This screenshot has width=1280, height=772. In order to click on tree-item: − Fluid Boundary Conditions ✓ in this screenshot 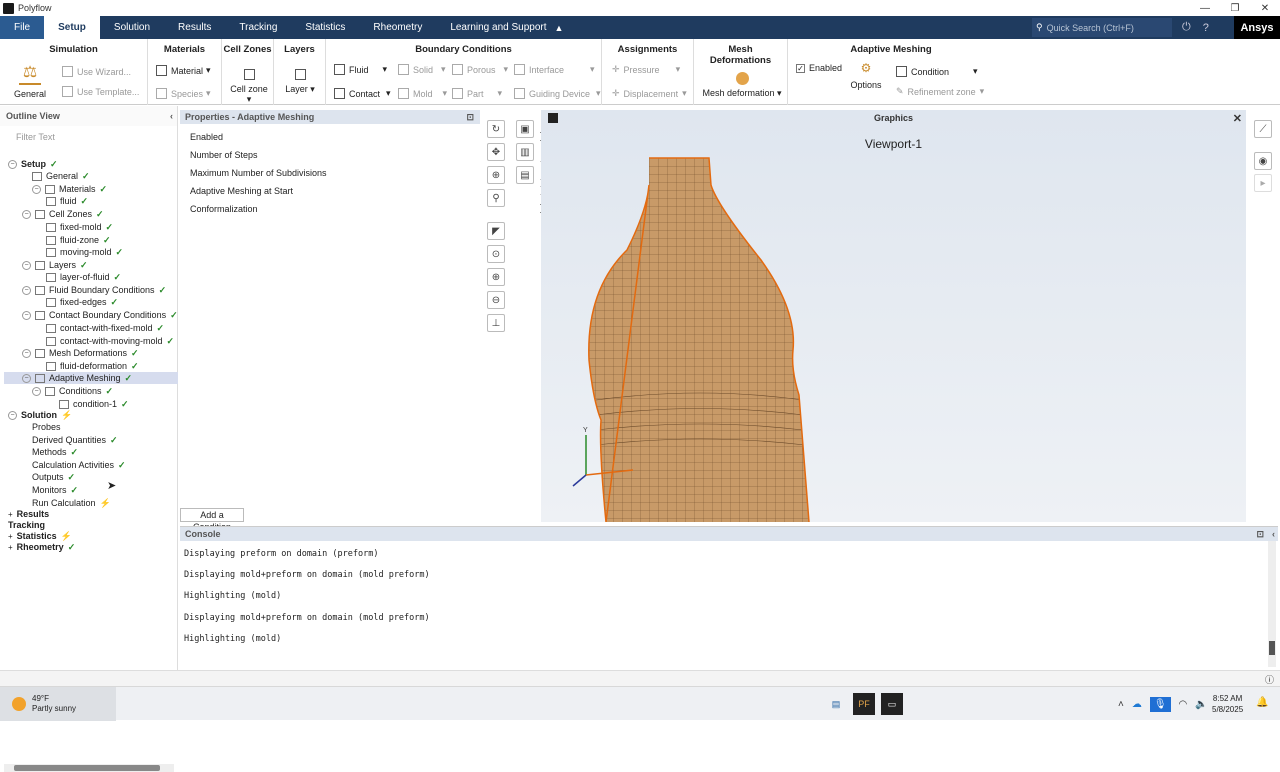, I will do `click(94, 290)`.